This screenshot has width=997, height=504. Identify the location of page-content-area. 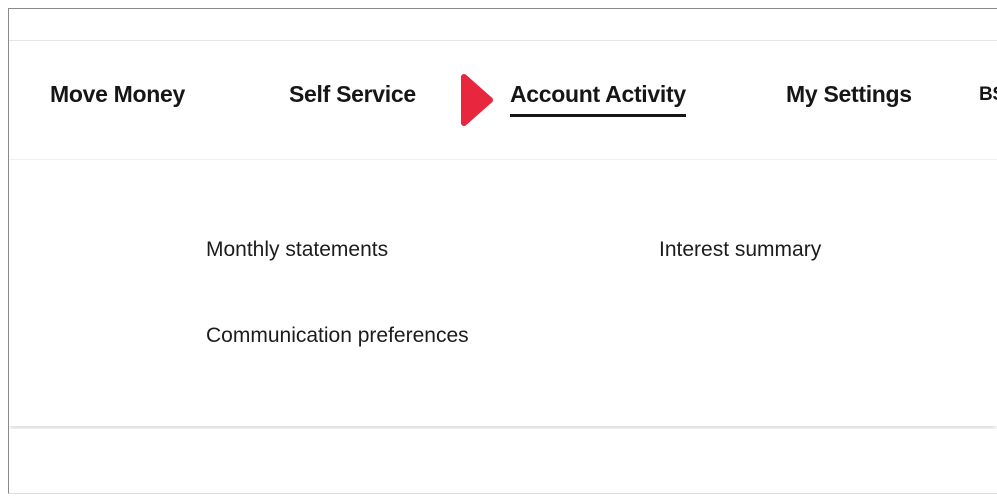
(503, 461).